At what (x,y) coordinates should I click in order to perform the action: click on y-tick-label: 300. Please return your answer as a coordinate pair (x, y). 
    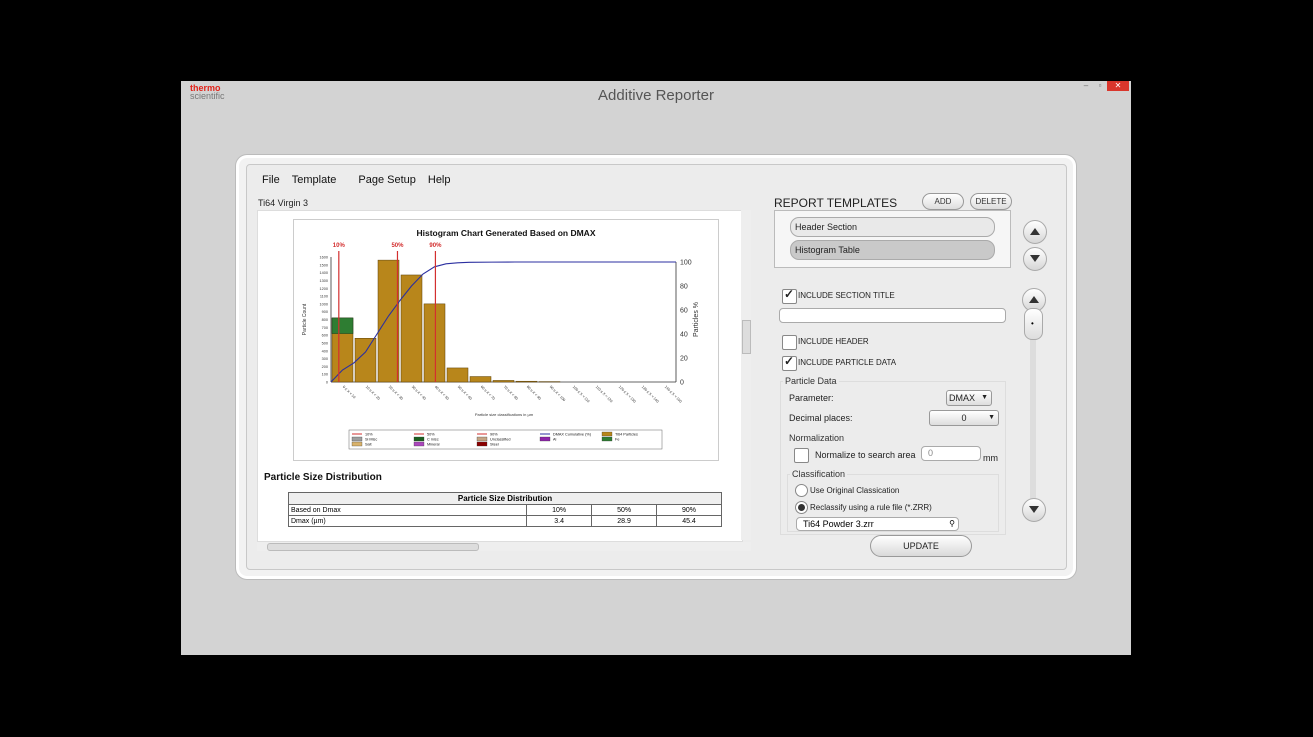
    Looking at the image, I should click on (325, 359).